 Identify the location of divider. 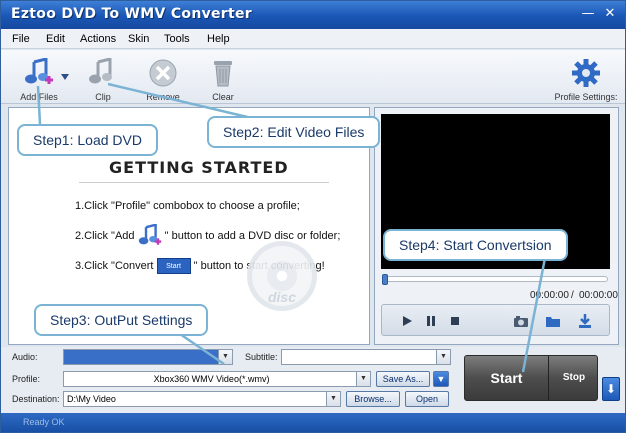
(204, 182).